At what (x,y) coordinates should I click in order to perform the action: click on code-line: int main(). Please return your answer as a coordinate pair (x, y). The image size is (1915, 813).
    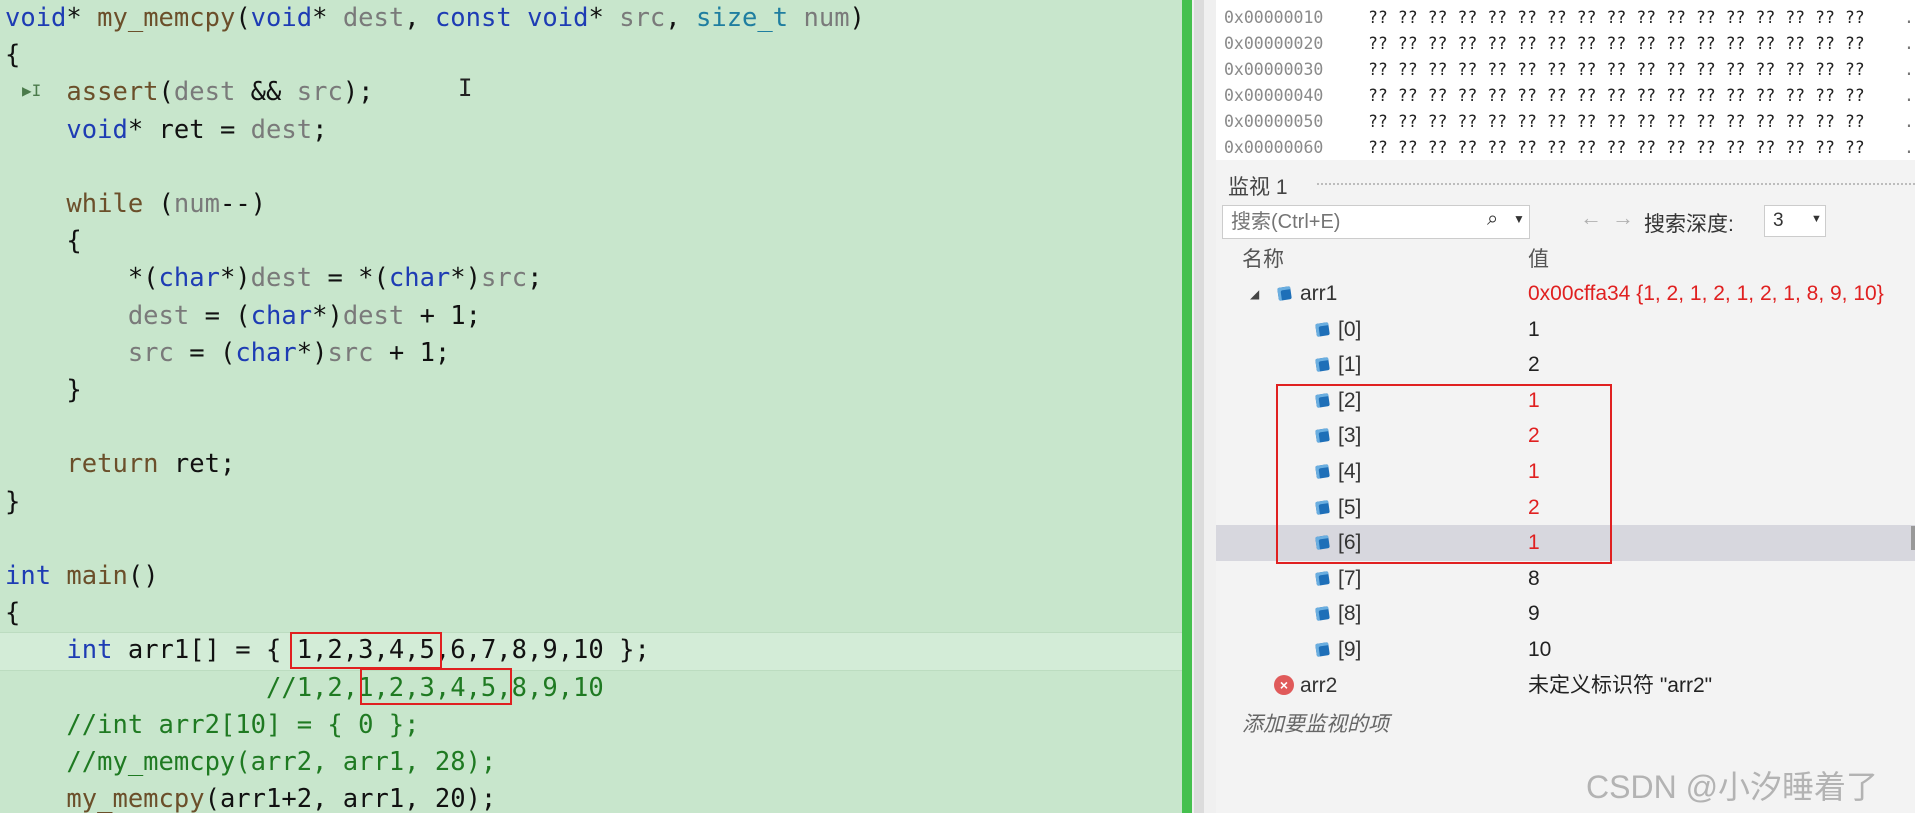
    Looking at the image, I should click on (82, 576).